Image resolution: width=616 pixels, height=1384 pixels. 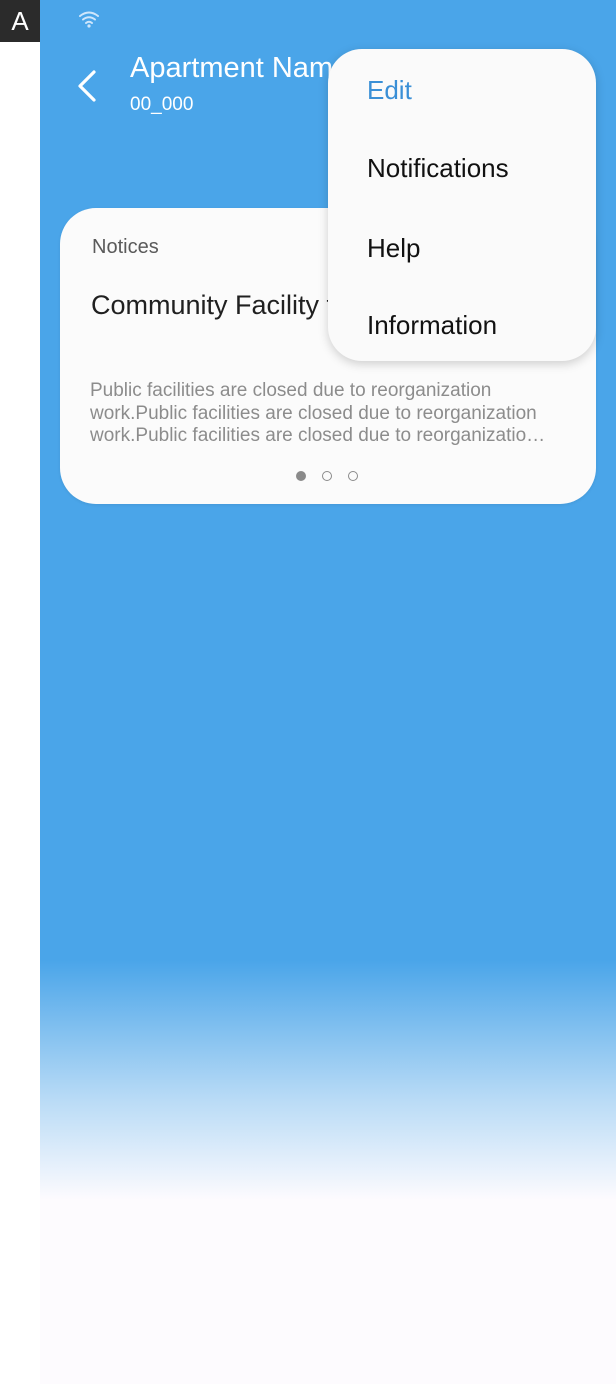 I want to click on menu-item-help: Help, so click(x=393, y=248).